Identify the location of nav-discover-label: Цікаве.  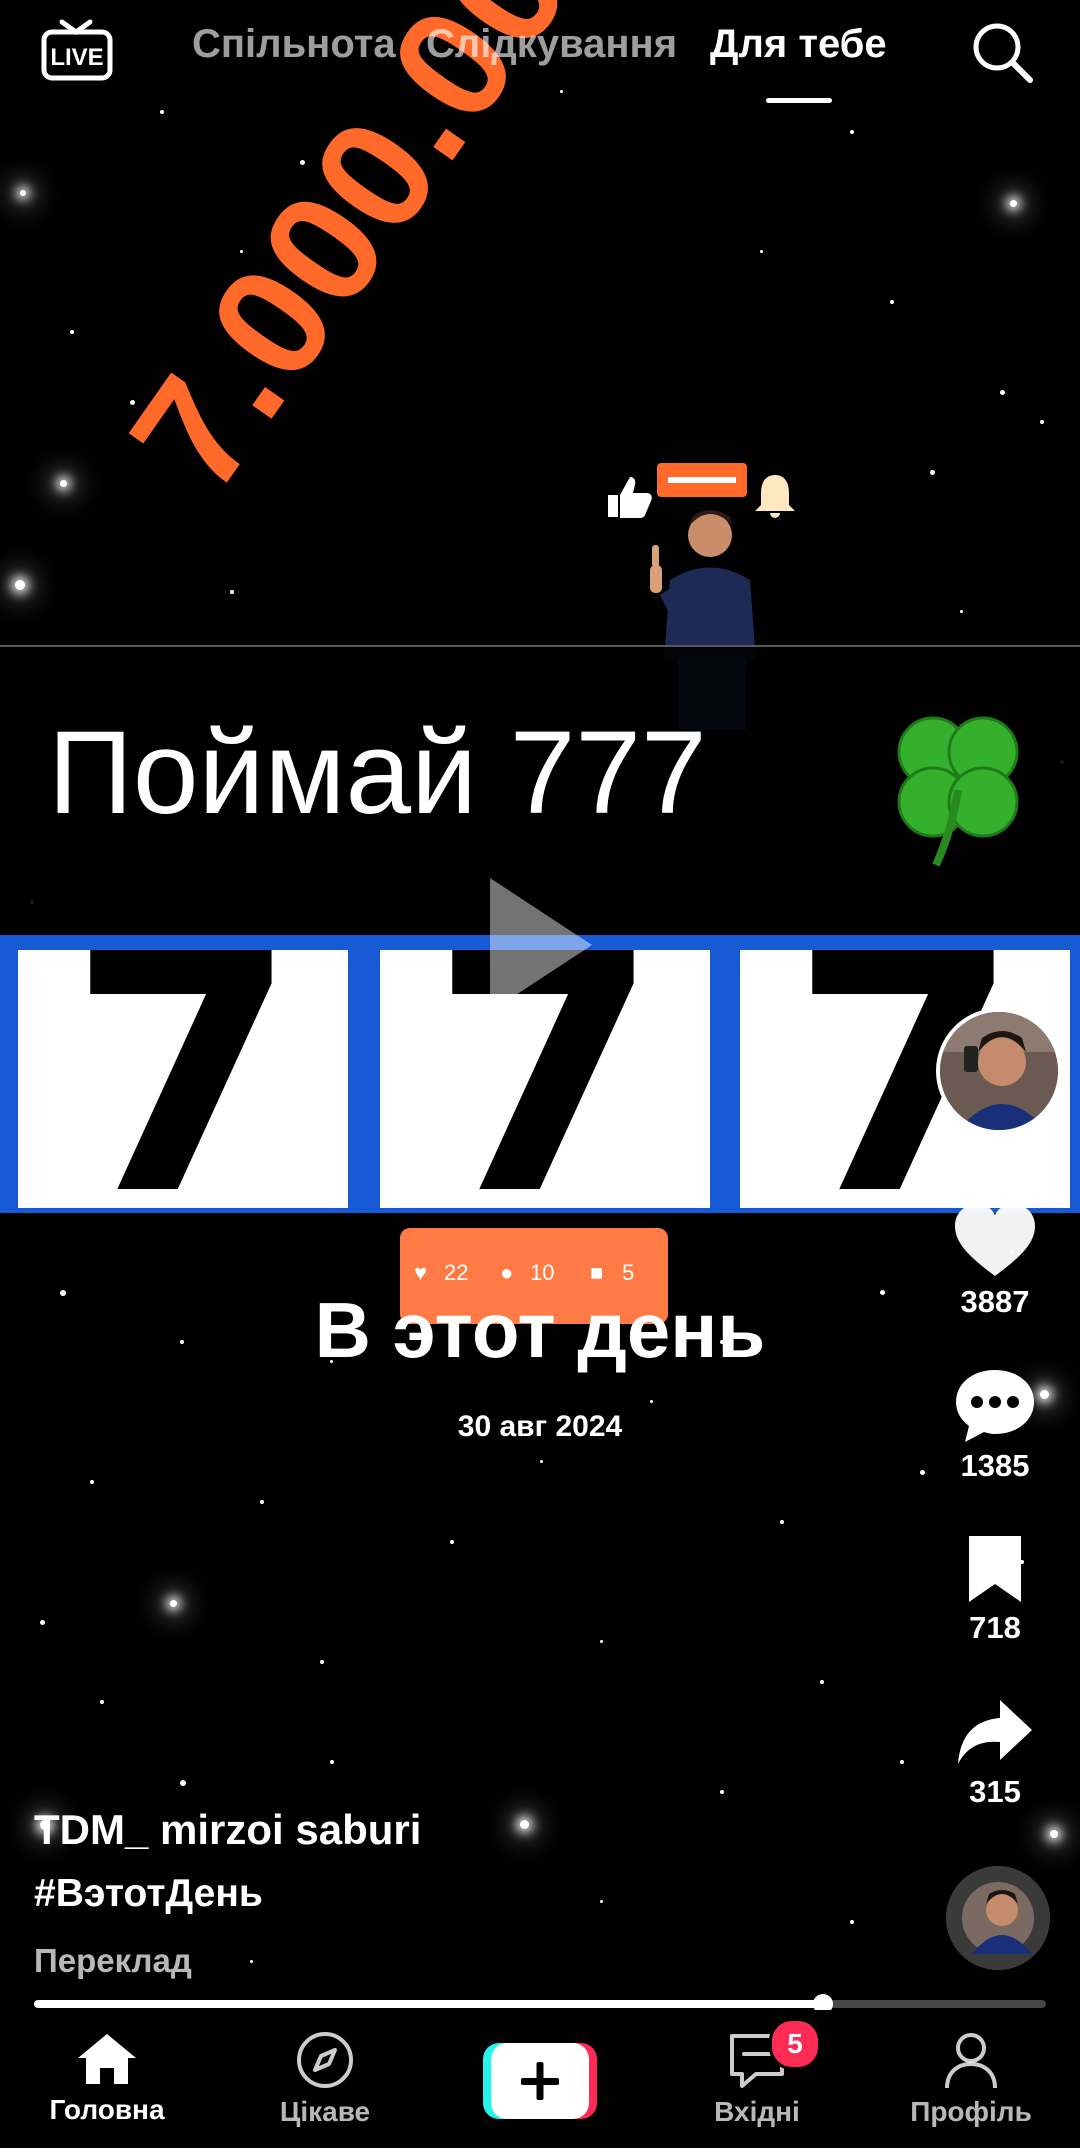
(325, 2111).